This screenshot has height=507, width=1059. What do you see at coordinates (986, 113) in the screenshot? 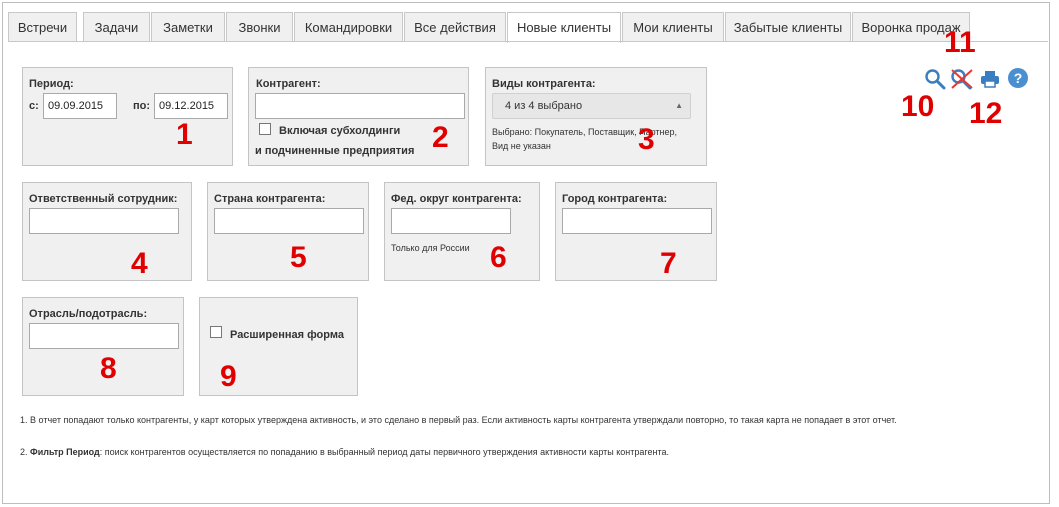
I see `annotation-12: 12` at bounding box center [986, 113].